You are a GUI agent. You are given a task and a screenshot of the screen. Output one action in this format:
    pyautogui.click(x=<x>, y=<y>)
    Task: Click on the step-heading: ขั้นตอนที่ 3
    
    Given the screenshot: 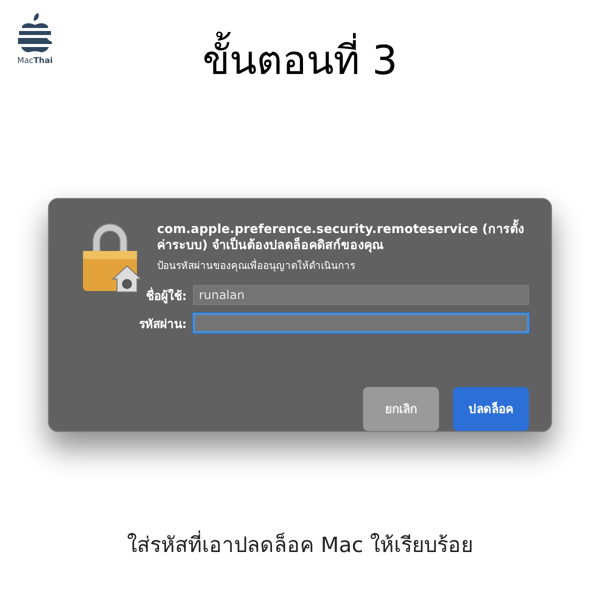 What is the action you would take?
    pyautogui.click(x=300, y=52)
    